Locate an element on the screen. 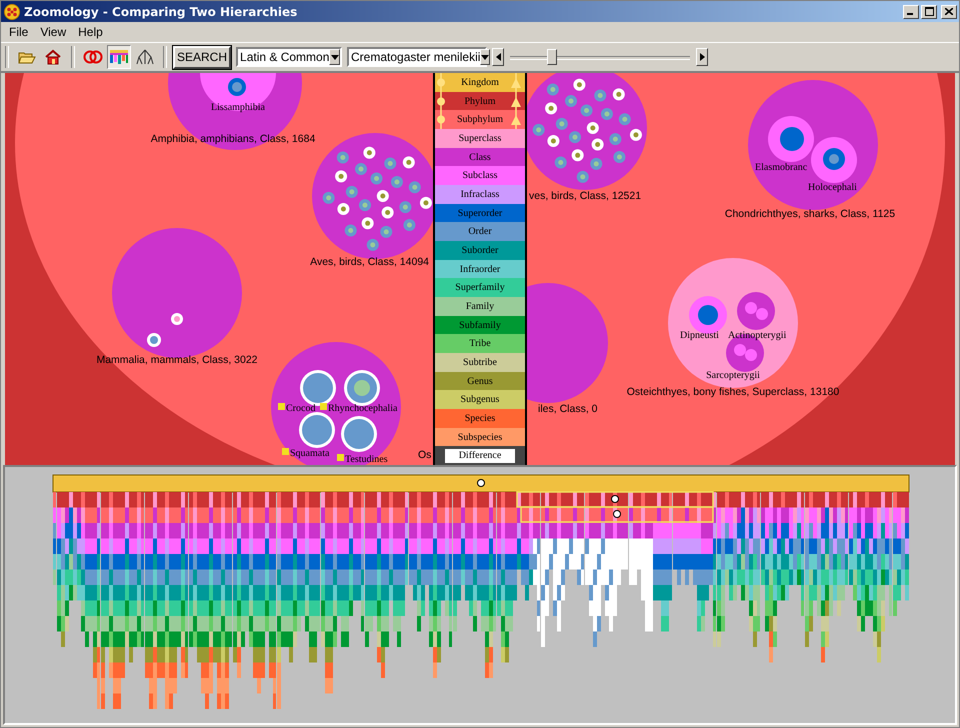 This screenshot has height=728, width=960. menu-item: View is located at coordinates (53, 32).